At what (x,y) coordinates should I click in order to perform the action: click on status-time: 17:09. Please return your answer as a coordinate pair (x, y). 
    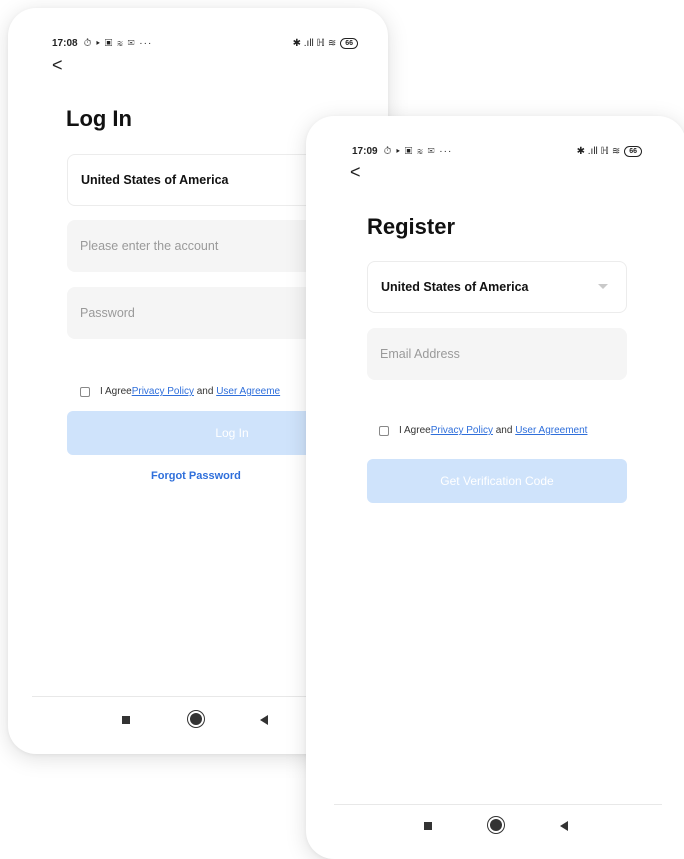
    Looking at the image, I should click on (365, 151).